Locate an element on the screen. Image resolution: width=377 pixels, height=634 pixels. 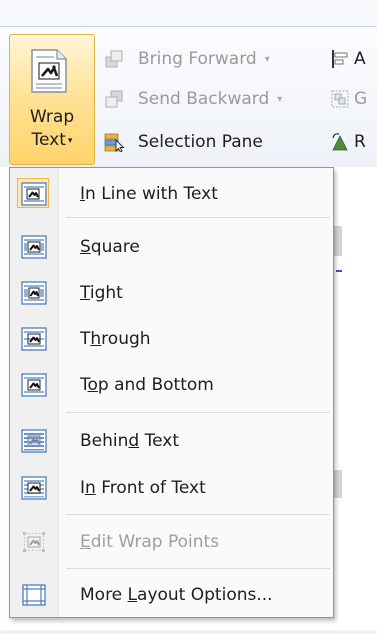
rotate-icon is located at coordinates (340, 142).